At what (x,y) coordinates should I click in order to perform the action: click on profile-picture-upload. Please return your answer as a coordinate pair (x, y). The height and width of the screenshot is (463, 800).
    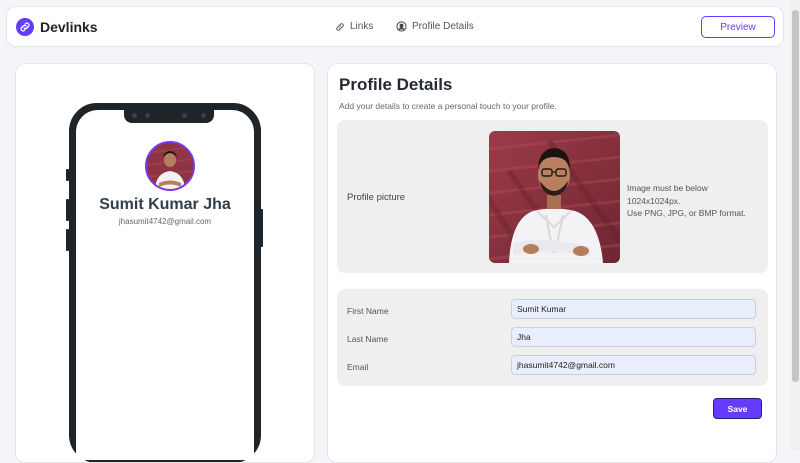
    Looking at the image, I should click on (554, 197).